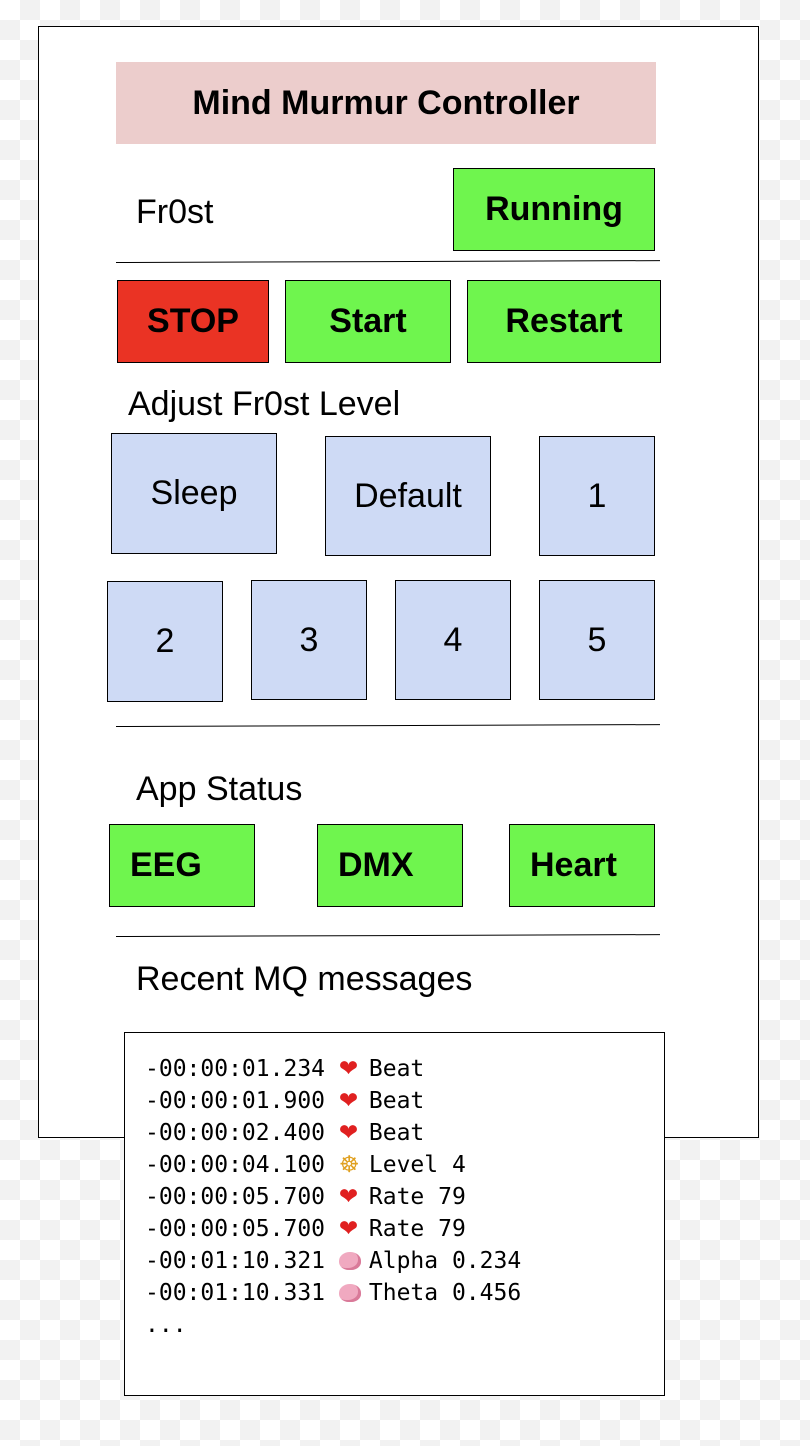  I want to click on eeg-status-badge: EEG, so click(182, 865).